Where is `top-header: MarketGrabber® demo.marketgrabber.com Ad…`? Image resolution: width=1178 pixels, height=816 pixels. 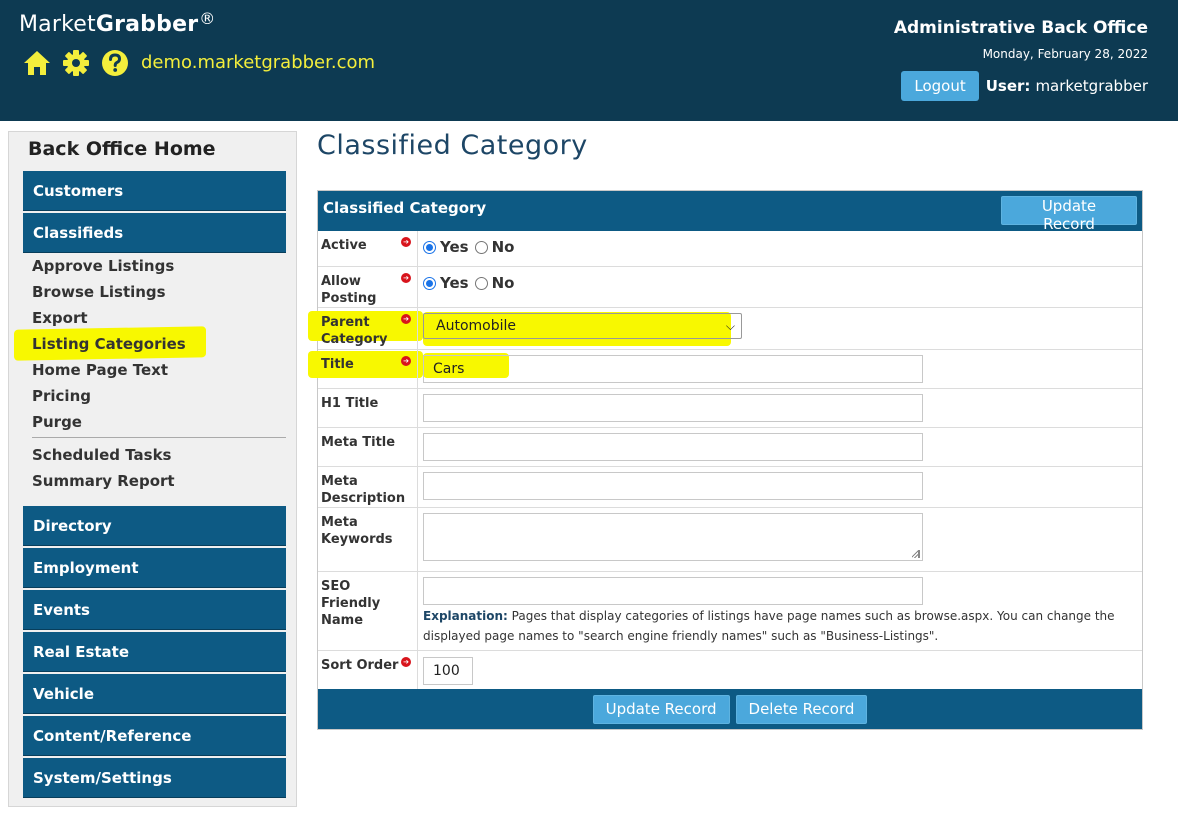 top-header: MarketGrabber® demo.marketgrabber.com Ad… is located at coordinates (589, 60).